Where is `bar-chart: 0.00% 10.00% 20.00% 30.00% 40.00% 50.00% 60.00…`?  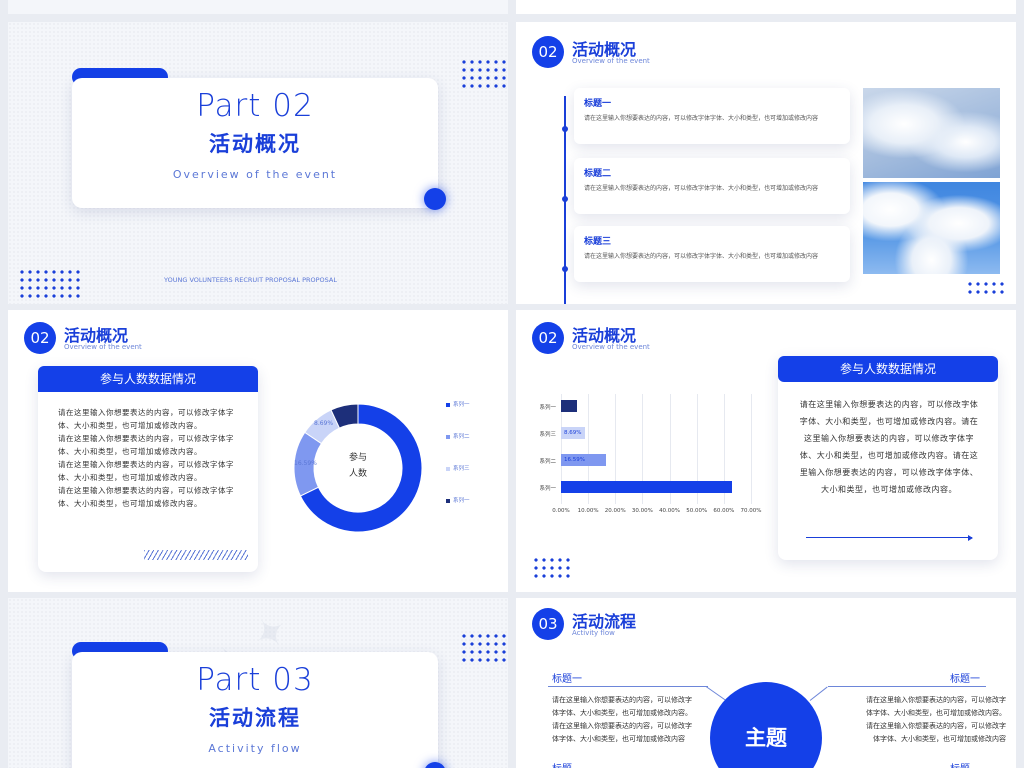 bar-chart: 0.00% 10.00% 20.00% 30.00% 40.00% 50.00% 60.00… is located at coordinates (646, 451).